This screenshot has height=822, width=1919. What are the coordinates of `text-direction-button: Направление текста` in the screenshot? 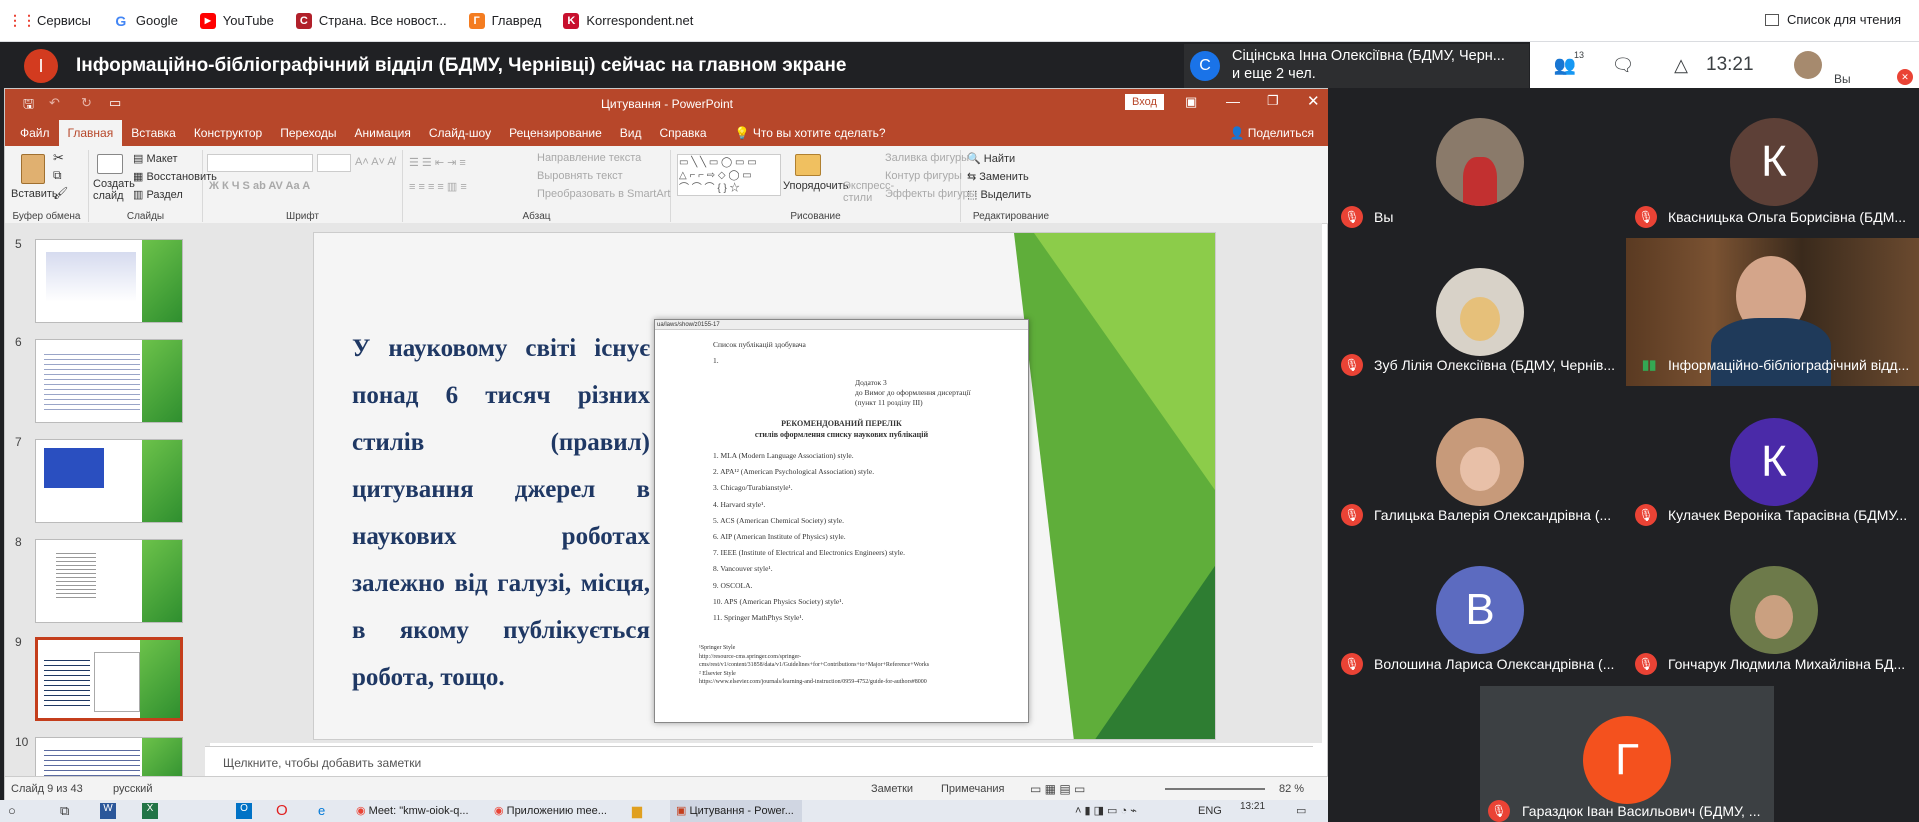 It's located at (589, 158).